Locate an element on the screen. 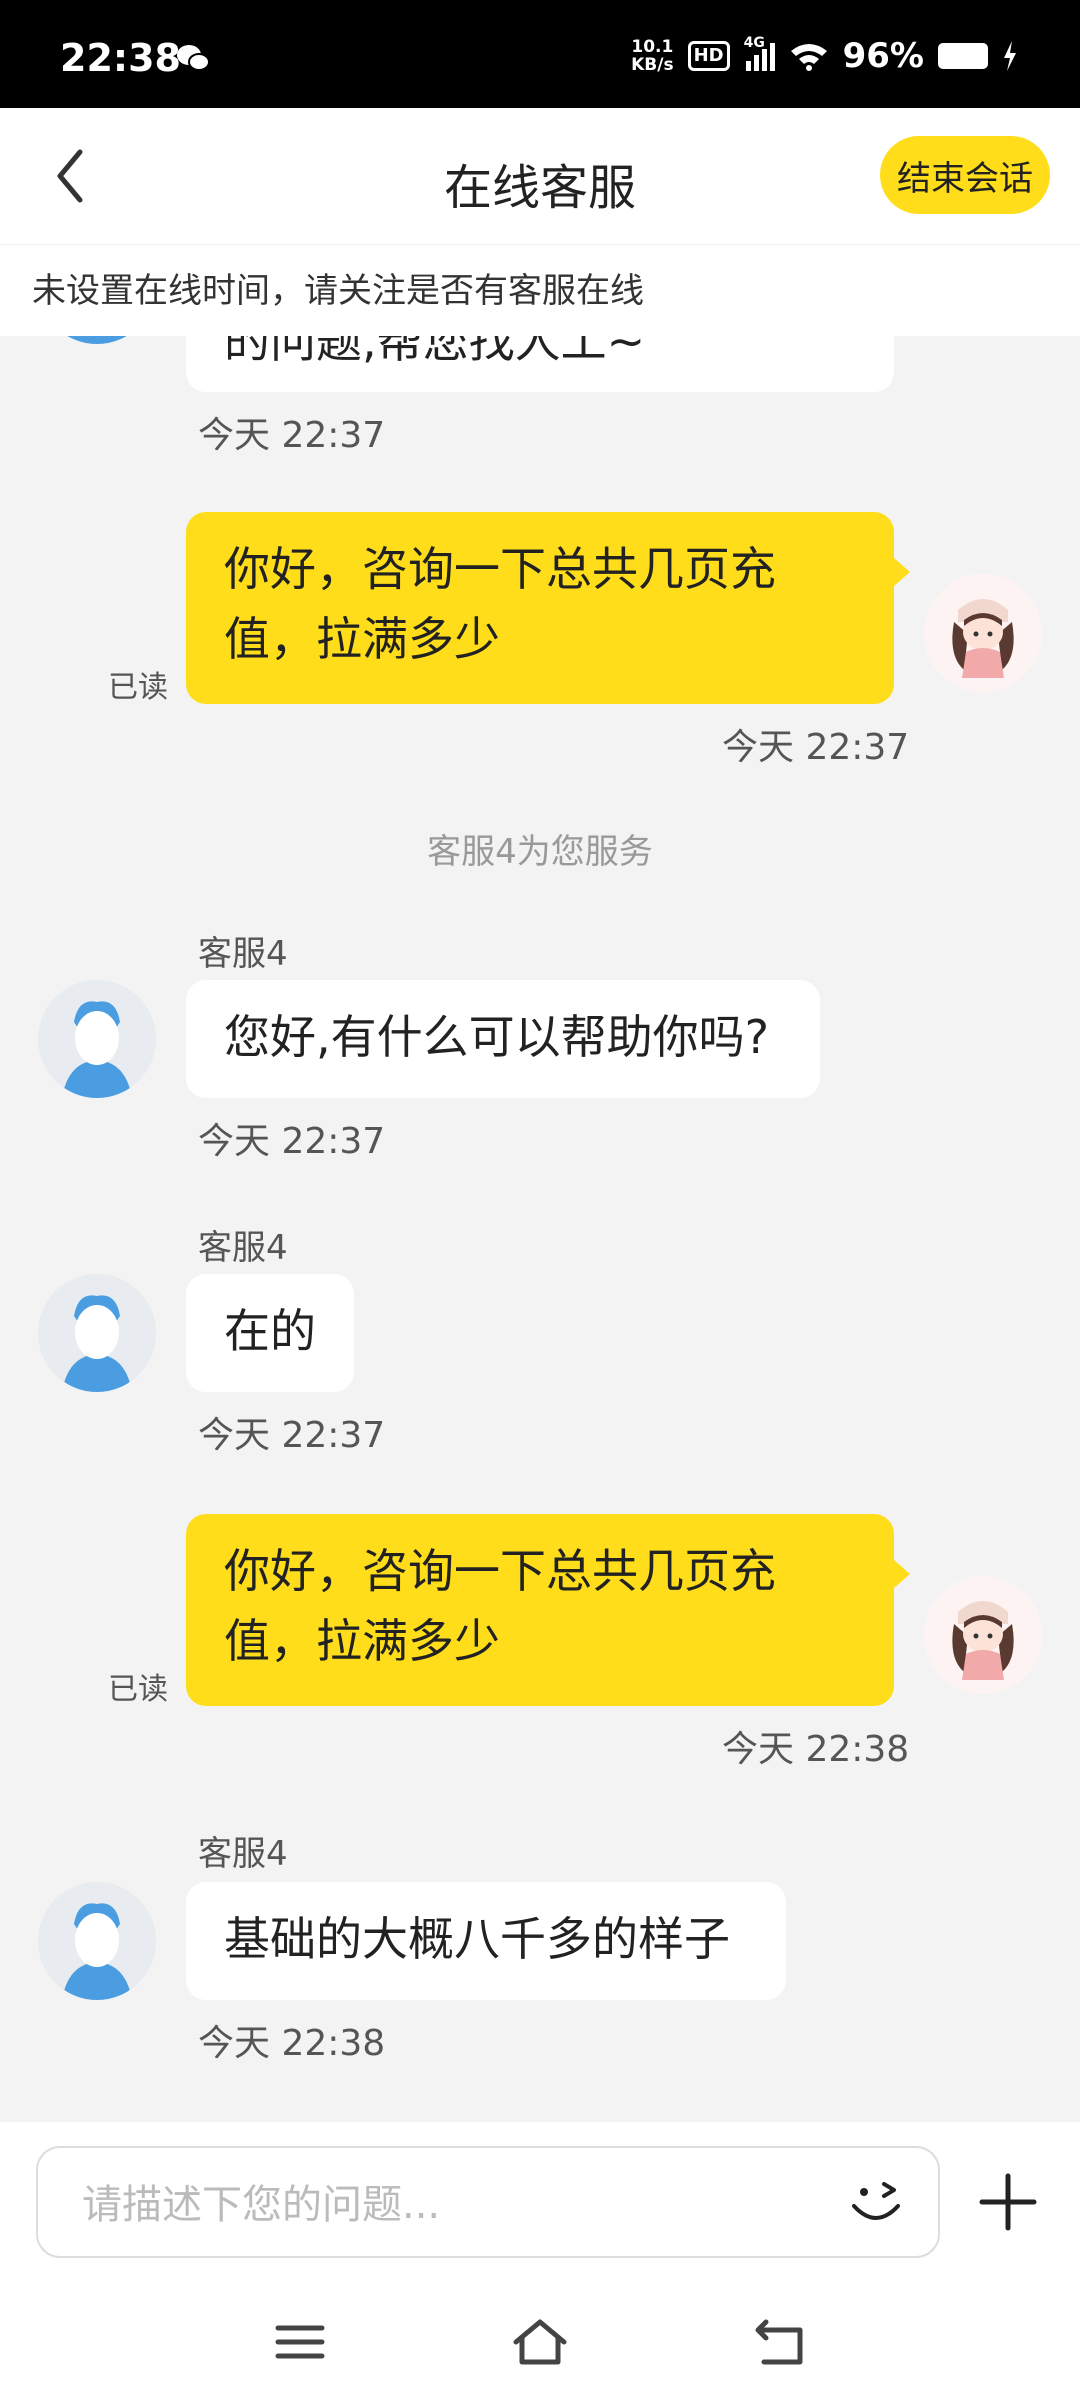 Image resolution: width=1080 pixels, height=2408 pixels. network-type-label: 4G is located at coordinates (754, 43).